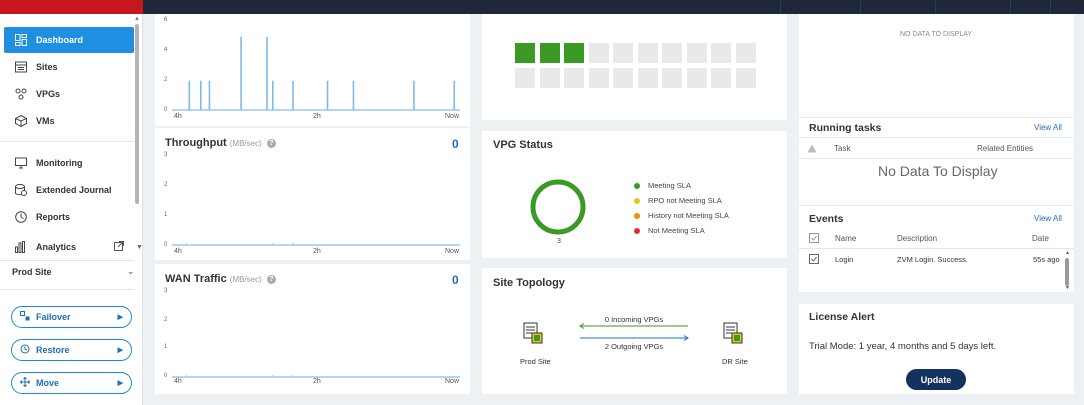  Describe the element at coordinates (45, 121) in the screenshot. I see `sidebar-item-label: VMs` at that location.